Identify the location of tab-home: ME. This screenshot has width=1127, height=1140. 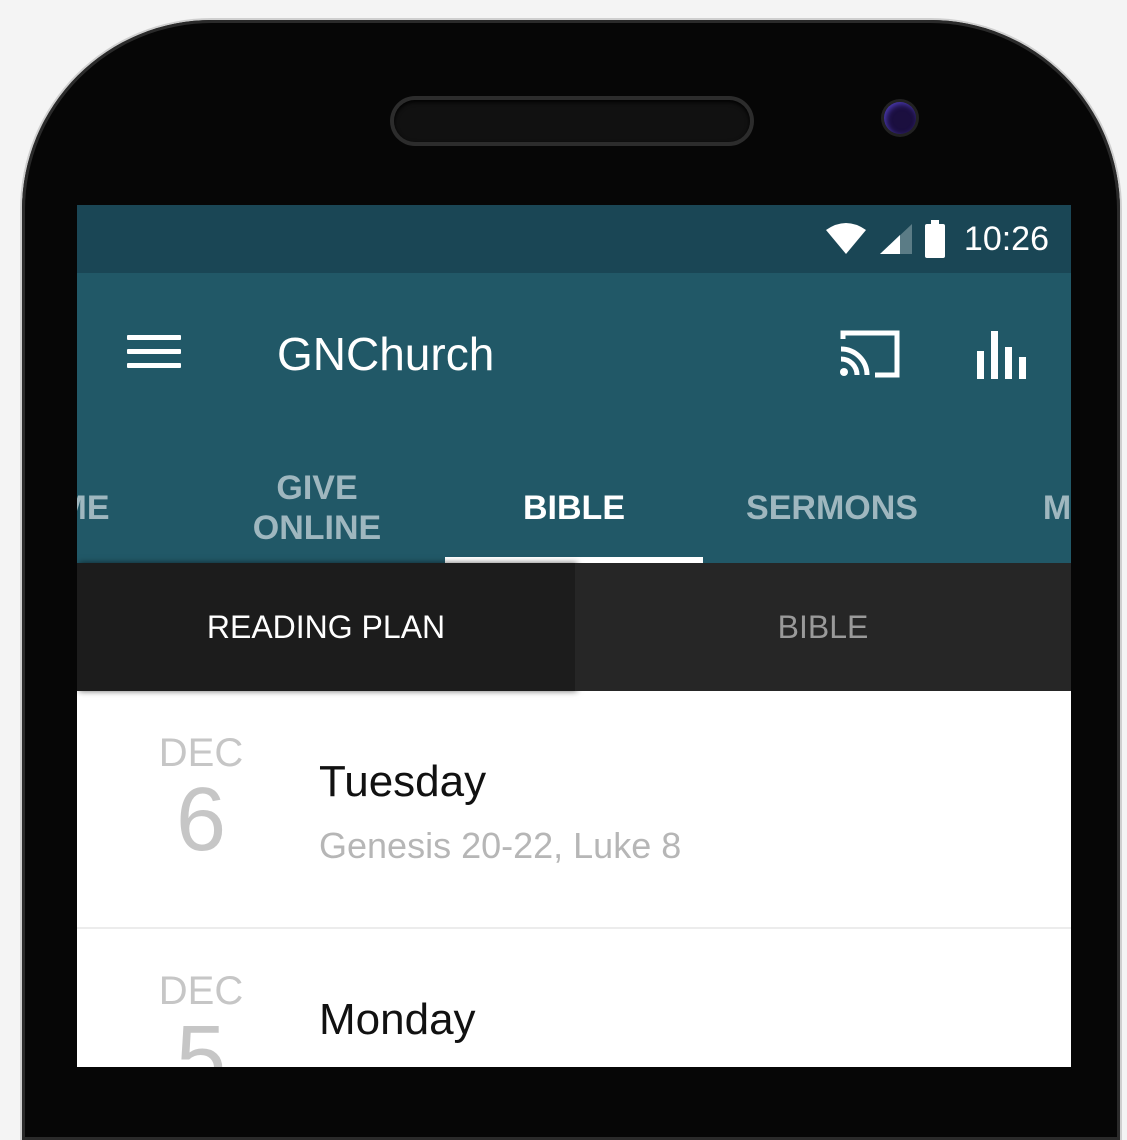
(103, 508).